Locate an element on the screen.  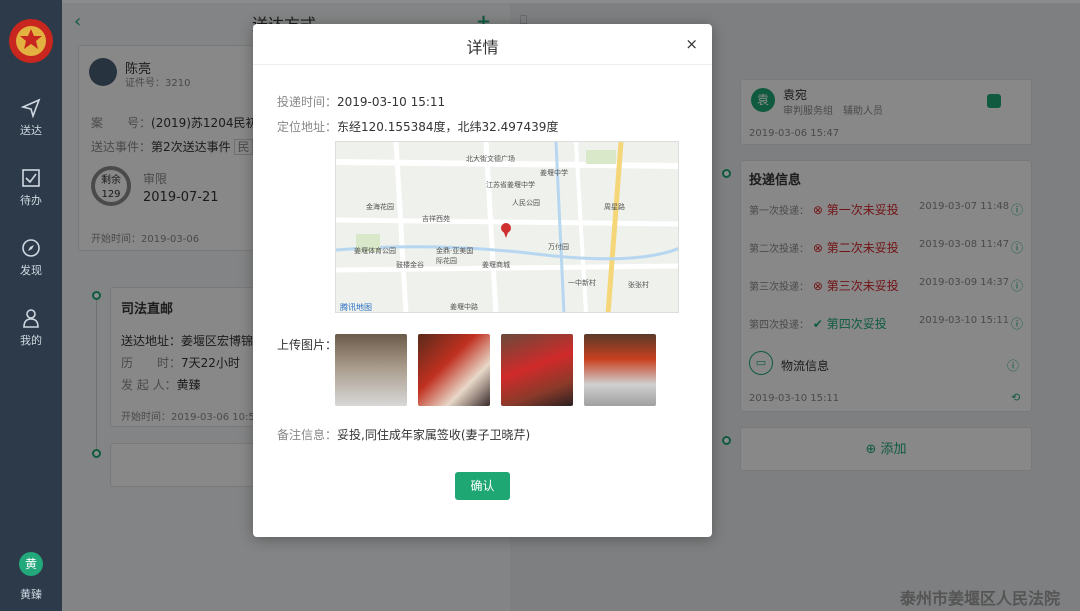
map-label: 万付园 is located at coordinates (558, 247).